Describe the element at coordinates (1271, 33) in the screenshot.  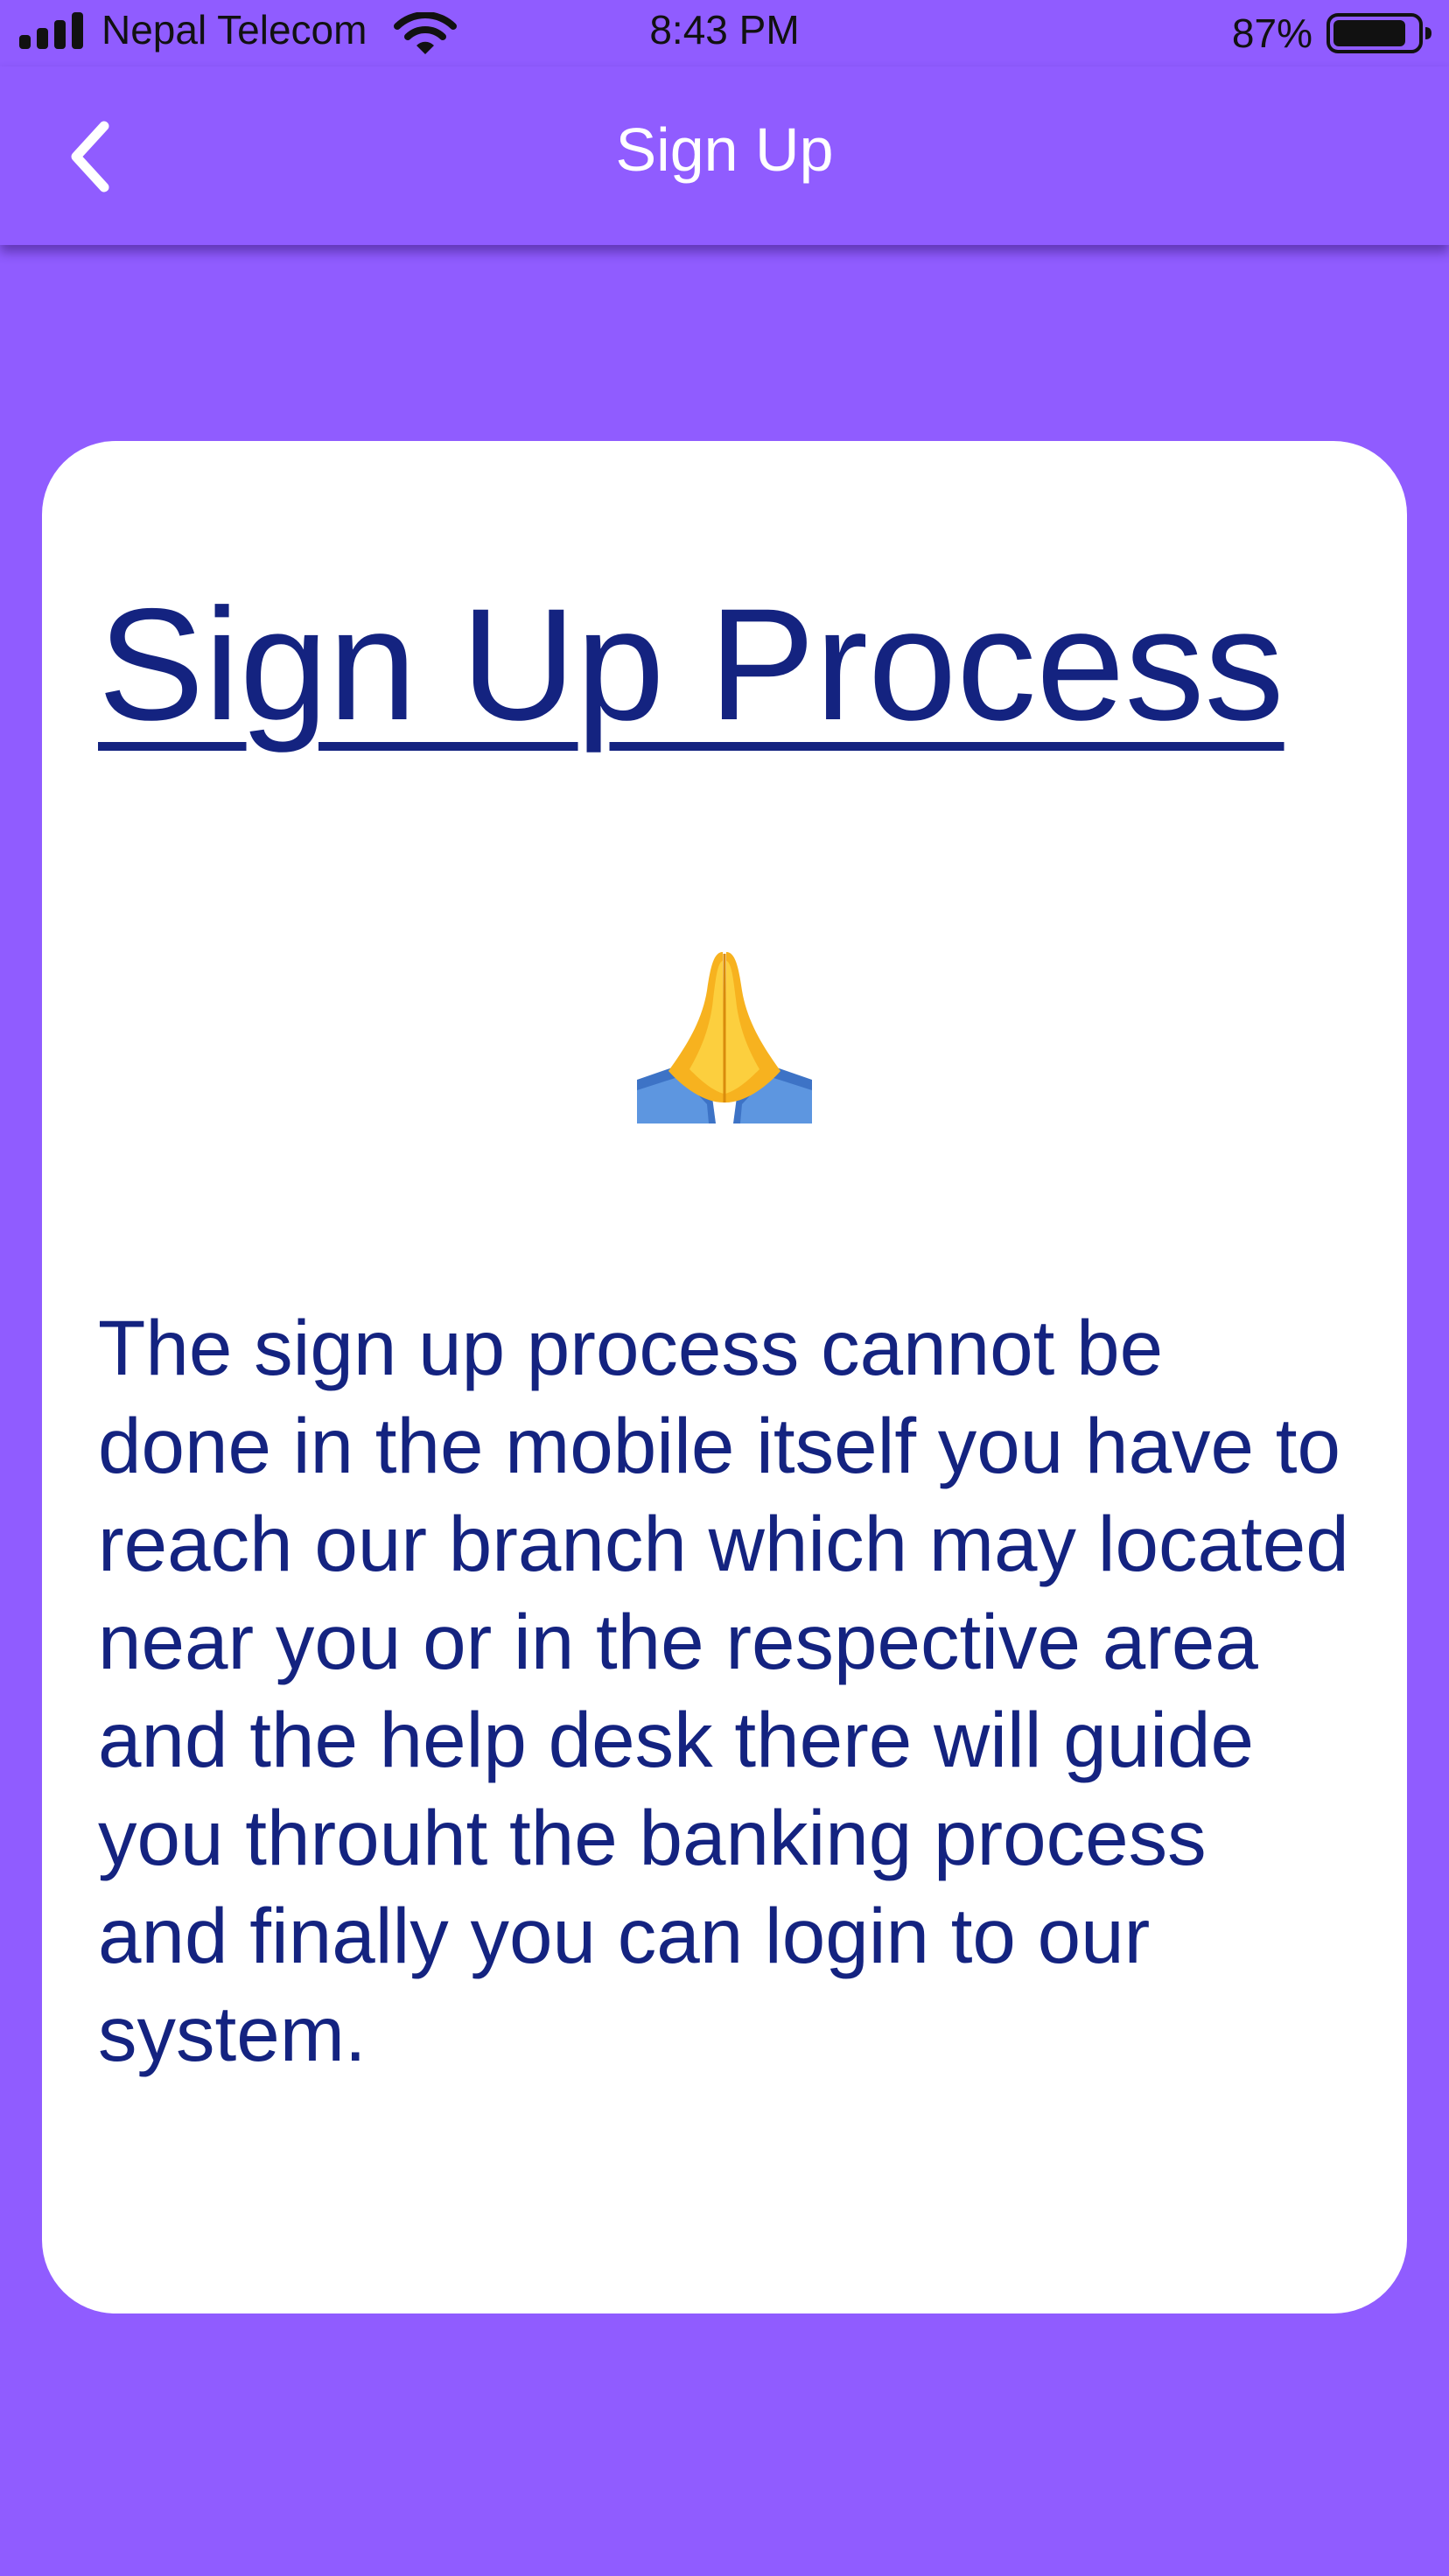
I see `battery-percent: 87%` at that location.